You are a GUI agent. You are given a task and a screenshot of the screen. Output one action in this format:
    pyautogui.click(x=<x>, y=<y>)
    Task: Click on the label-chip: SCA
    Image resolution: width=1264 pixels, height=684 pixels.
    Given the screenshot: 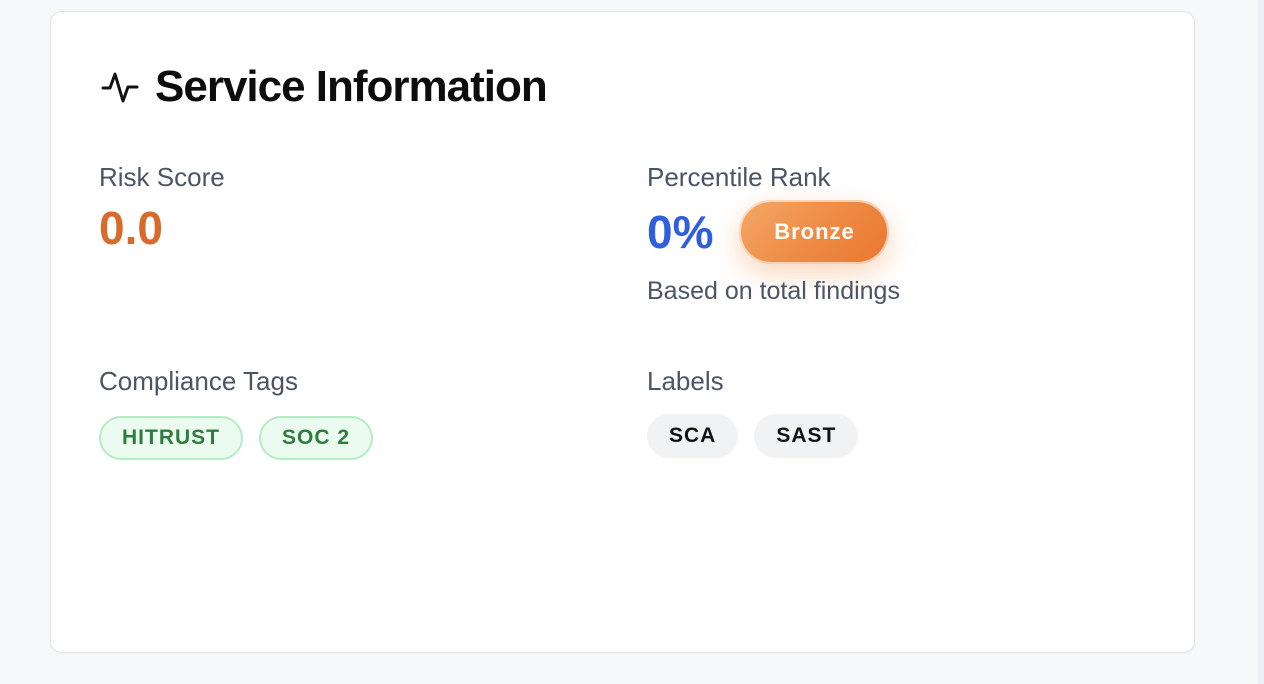 What is the action you would take?
    pyautogui.click(x=693, y=436)
    